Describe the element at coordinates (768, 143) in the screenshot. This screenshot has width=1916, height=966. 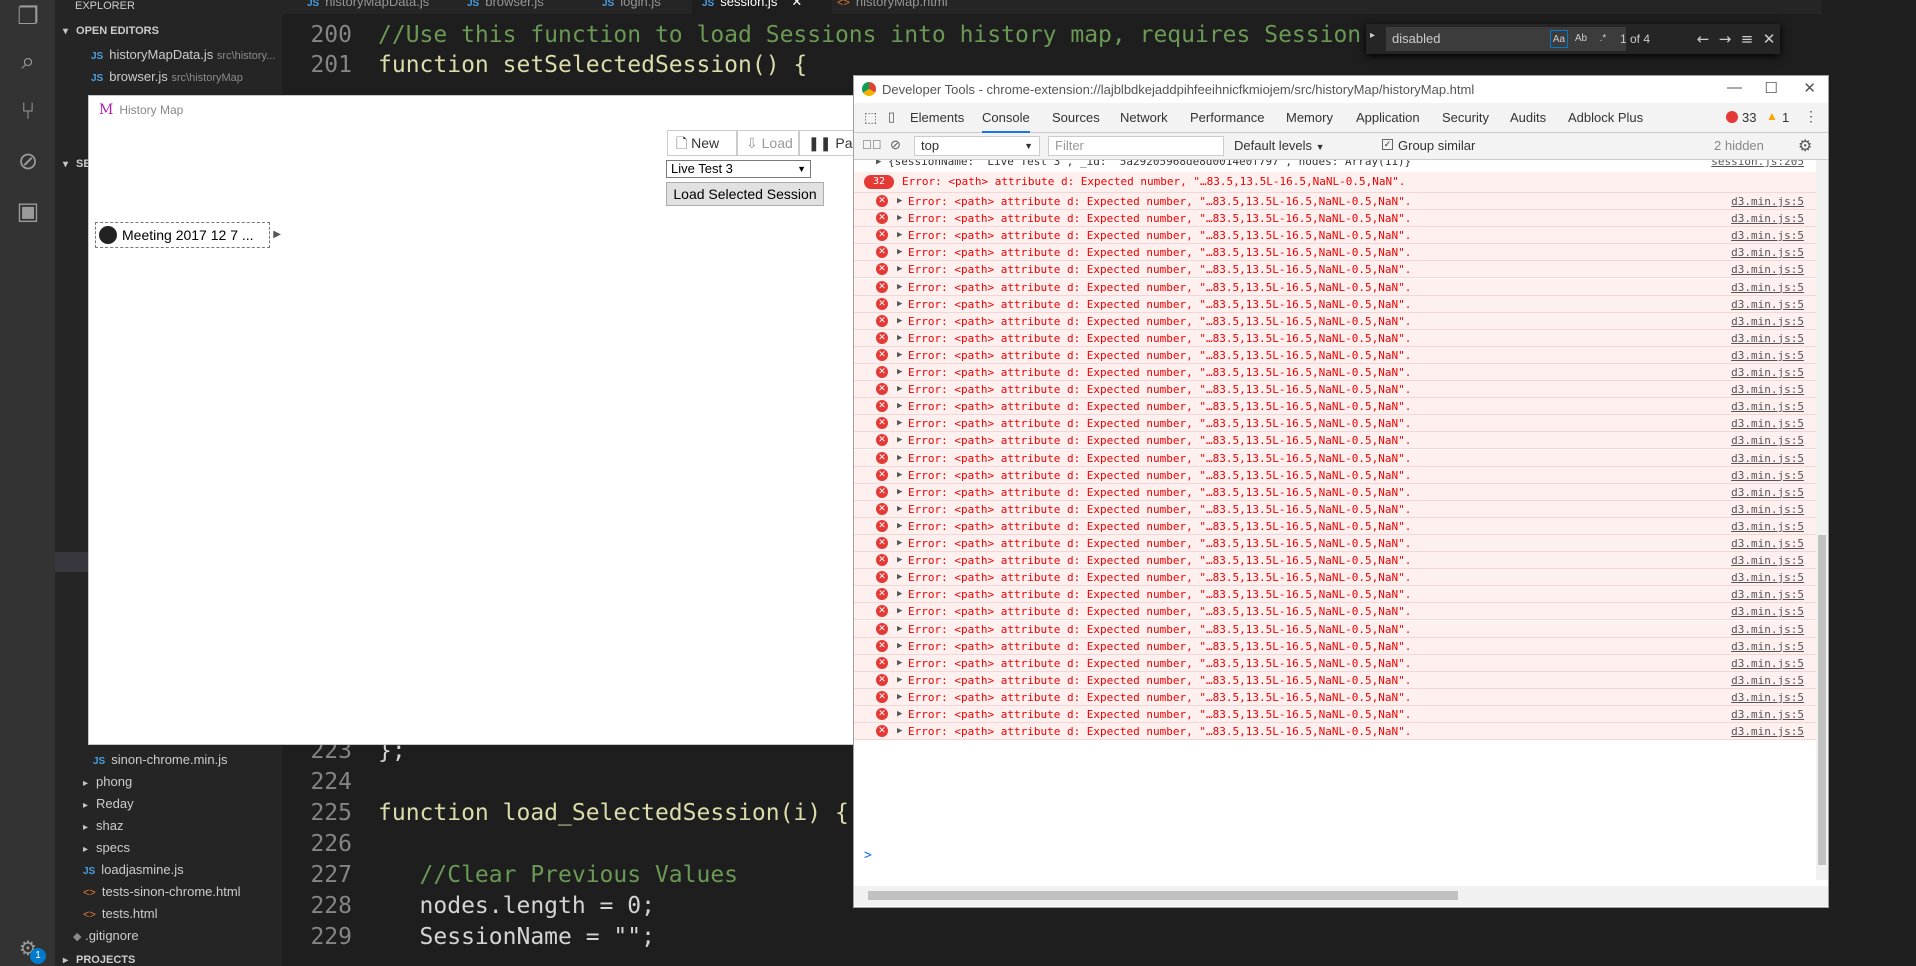
I see `load-button: ⇩ Load` at that location.